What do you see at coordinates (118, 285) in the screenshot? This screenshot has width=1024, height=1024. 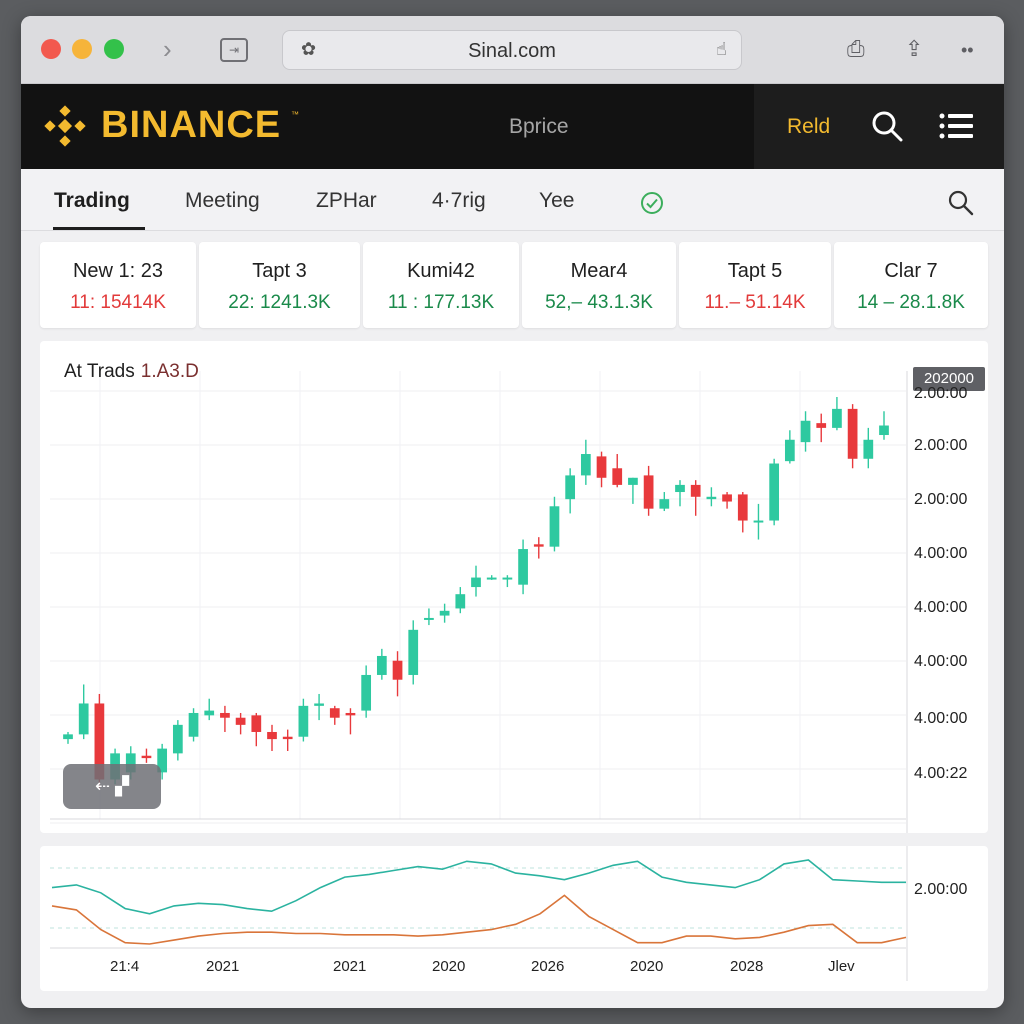 I see `ticker-card: New 1: 23 11: 15414K` at bounding box center [118, 285].